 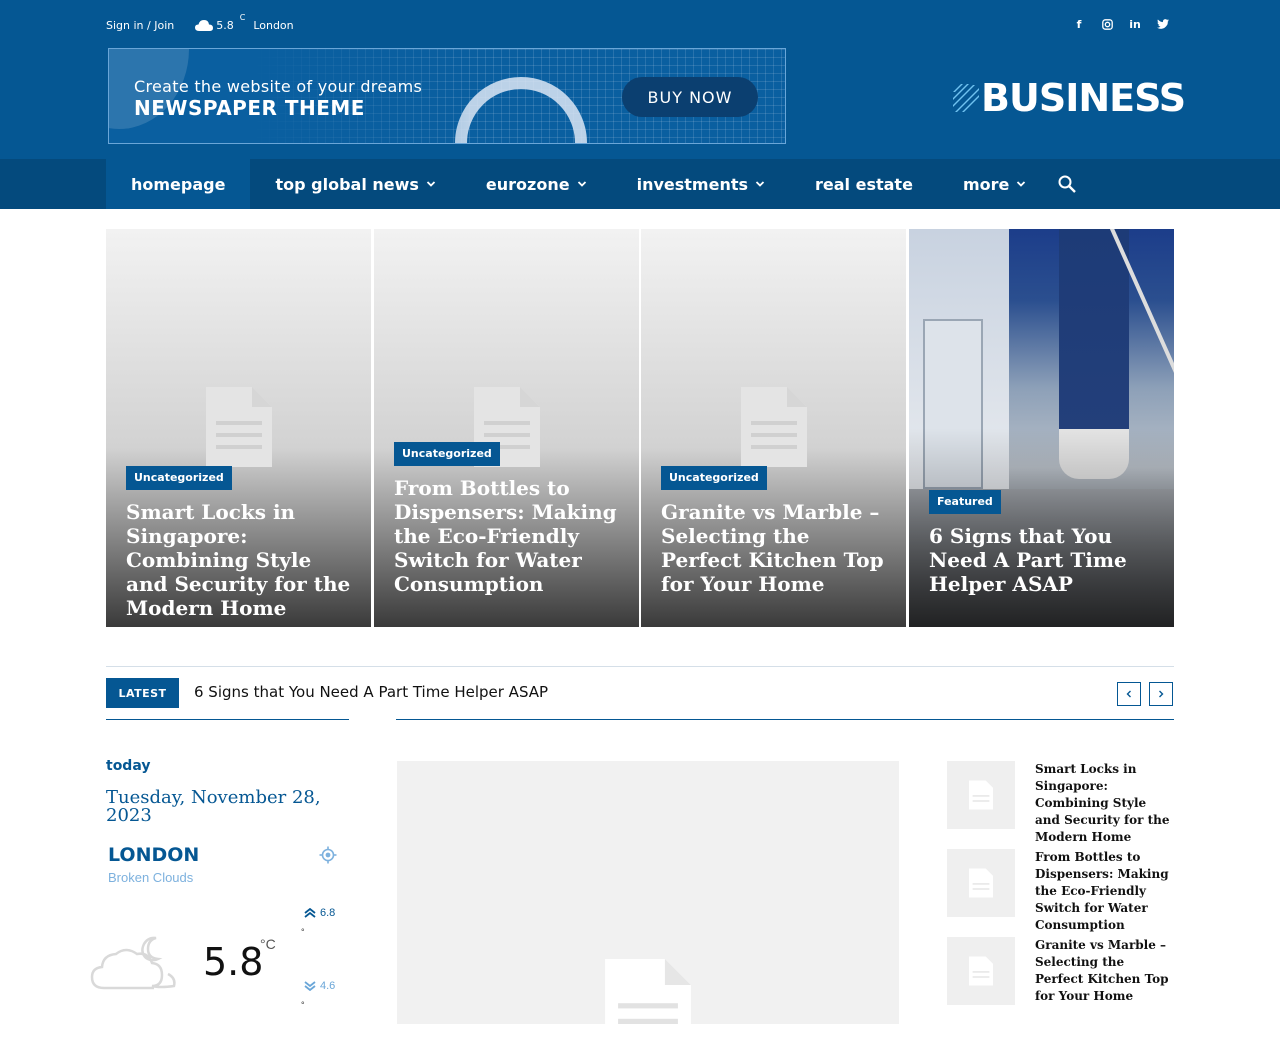 I want to click on weather-date: Tuesday, November 28, 2023, so click(x=213, y=806).